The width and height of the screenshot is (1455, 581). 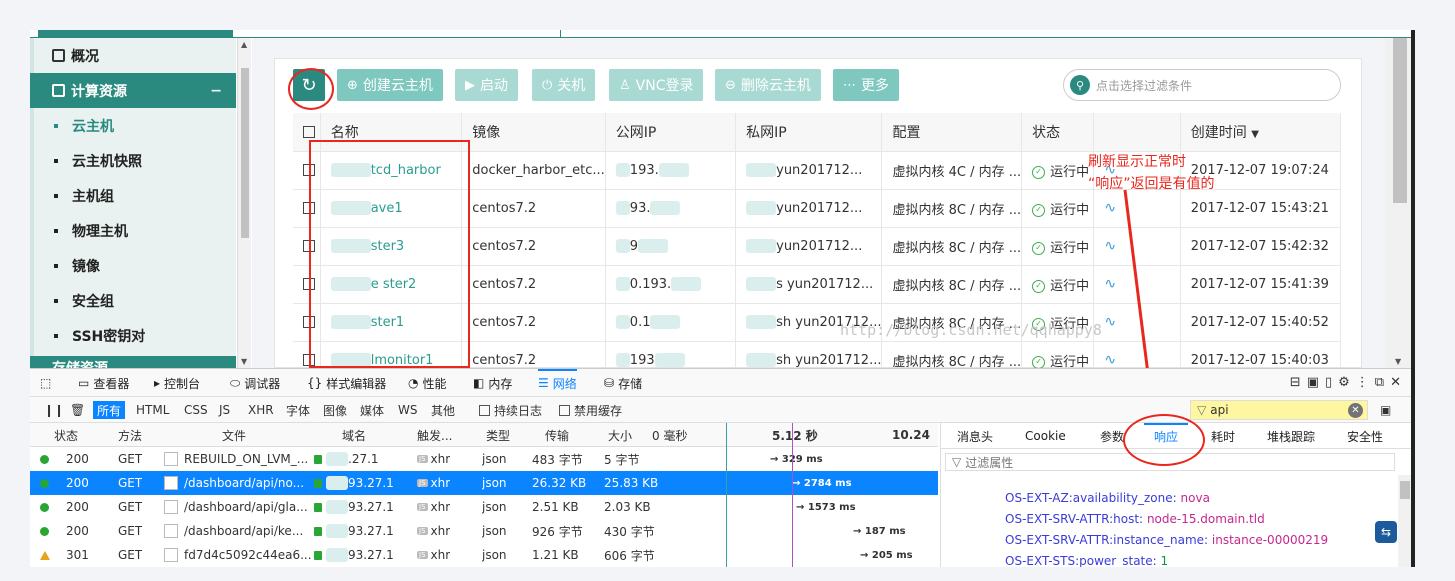 I want to click on filter-other: 其他, so click(x=443, y=410).